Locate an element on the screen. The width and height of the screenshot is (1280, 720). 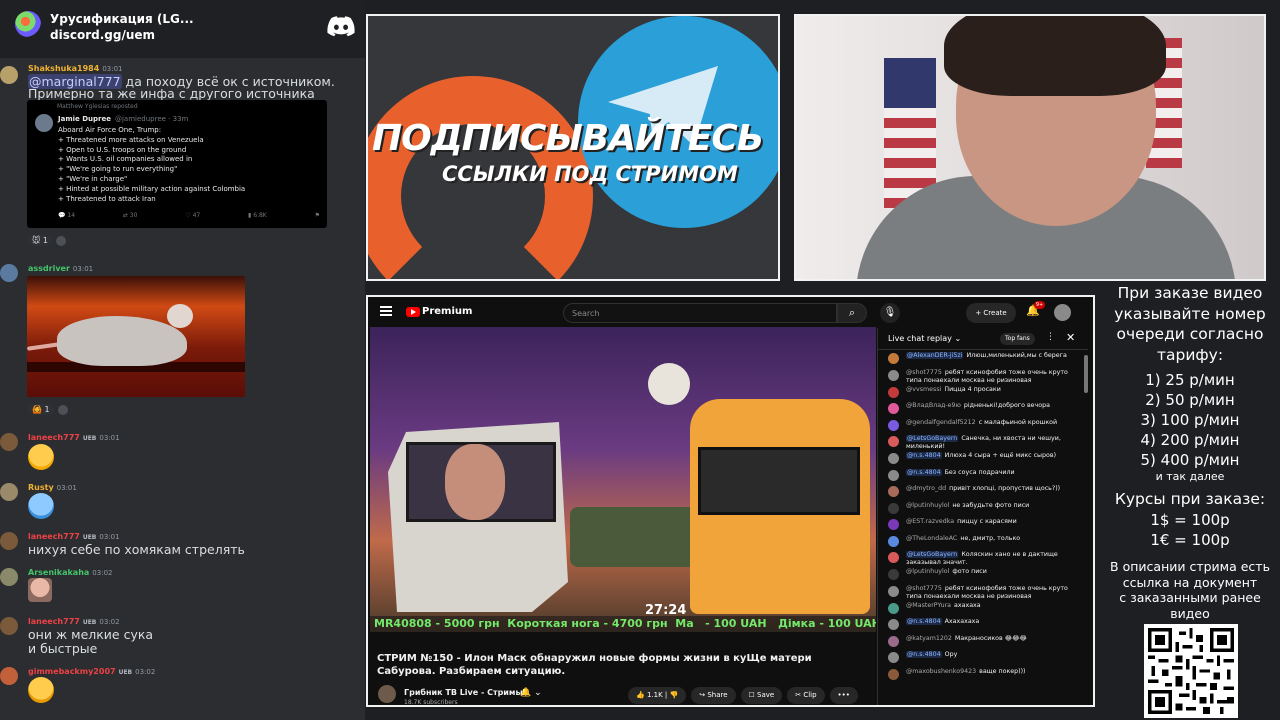
account-avatar is located at coordinates (1062, 312).